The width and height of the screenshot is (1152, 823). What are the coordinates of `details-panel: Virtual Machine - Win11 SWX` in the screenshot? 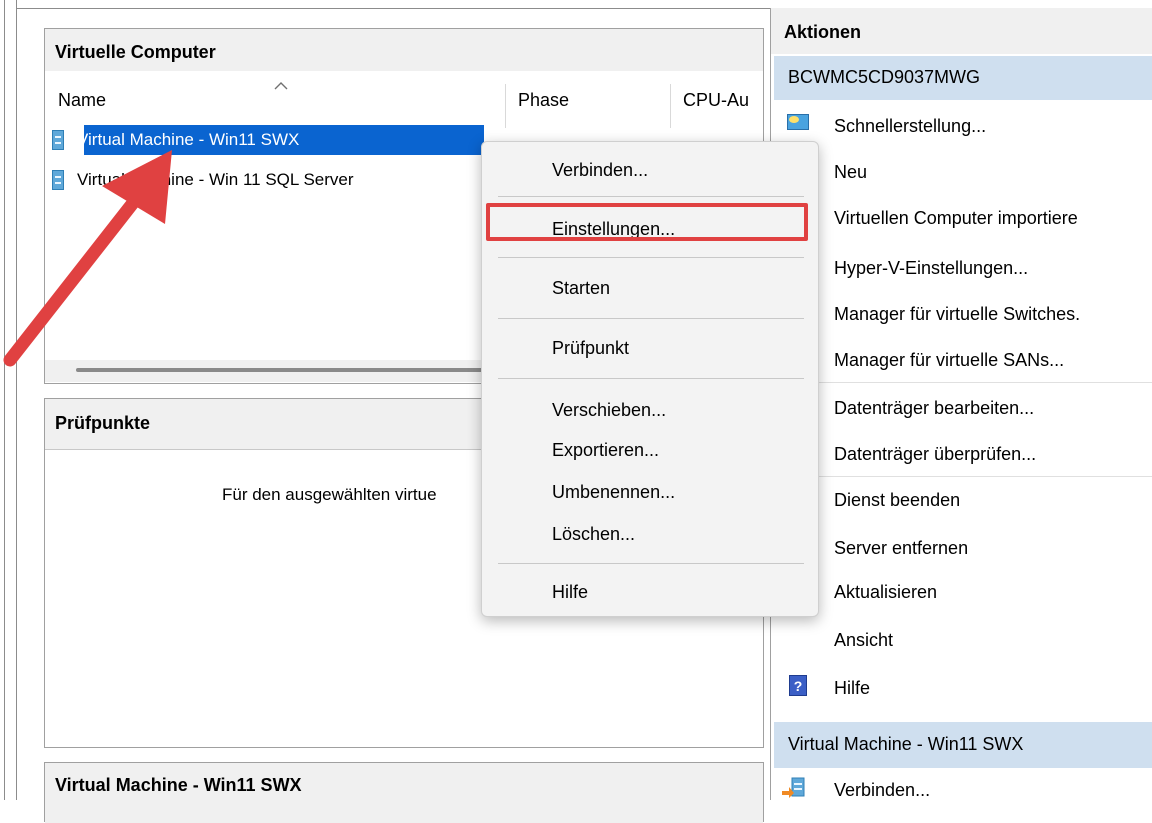 It's located at (404, 792).